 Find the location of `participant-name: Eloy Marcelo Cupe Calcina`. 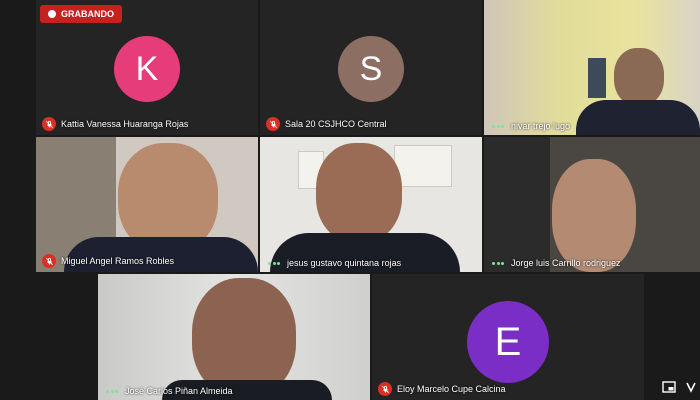

participant-name: Eloy Marcelo Cupe Calcina is located at coordinates (451, 389).